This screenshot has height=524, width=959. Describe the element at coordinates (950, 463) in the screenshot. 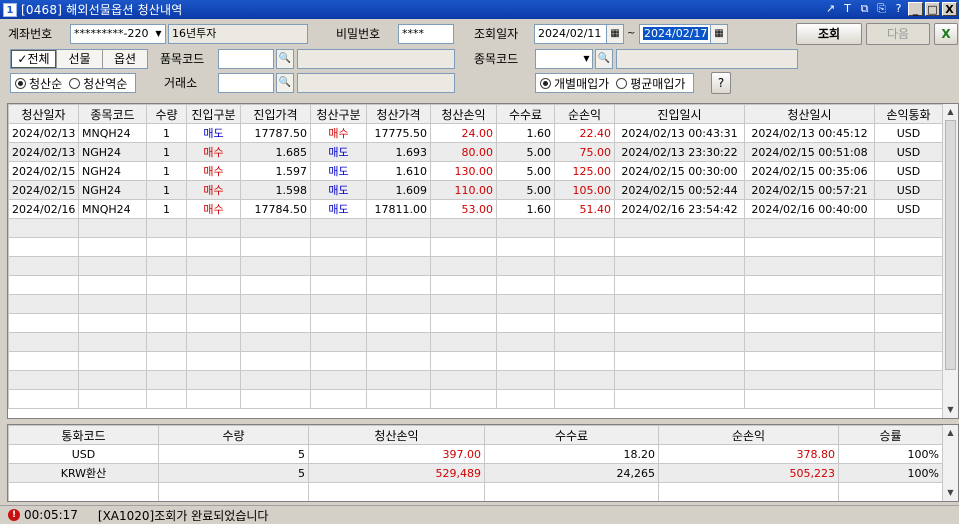

I see `summary-scrollbar: ▲ ▼` at that location.